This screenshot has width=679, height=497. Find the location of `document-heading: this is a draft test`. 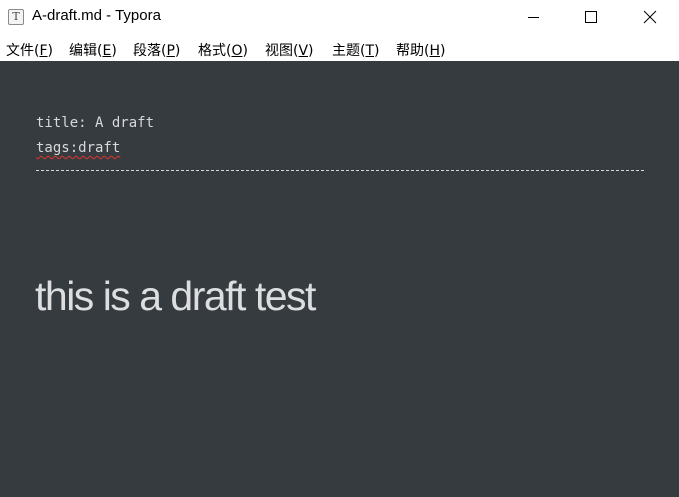

document-heading: this is a draft test is located at coordinates (175, 296).